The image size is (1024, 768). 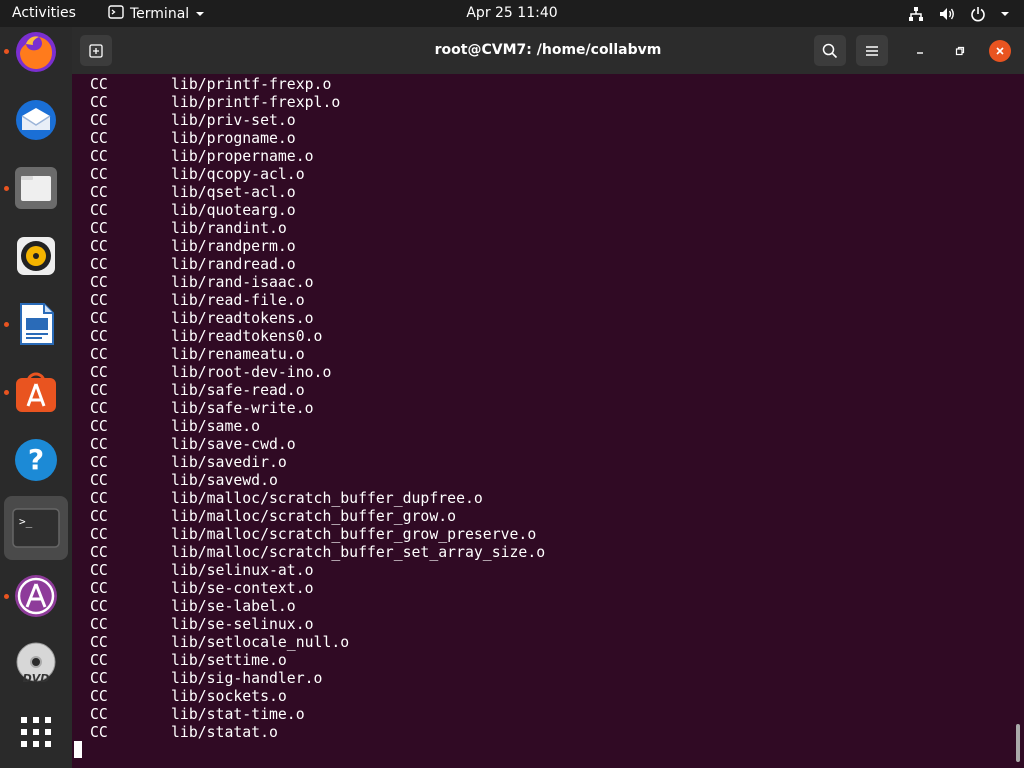 What do you see at coordinates (247, 678) in the screenshot?
I see `object-file-path: lib/sig-handler.o` at bounding box center [247, 678].